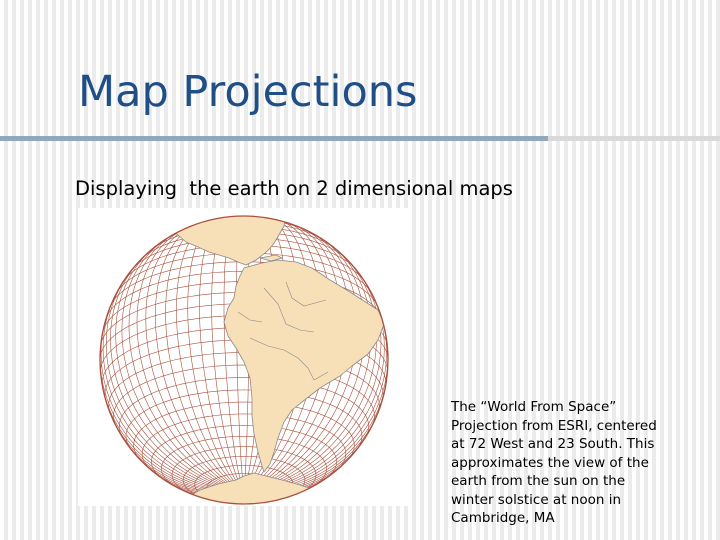 This screenshot has width=720, height=540. Describe the element at coordinates (554, 425) in the screenshot. I see `caption-line: Projection from ESRI, centered` at that location.